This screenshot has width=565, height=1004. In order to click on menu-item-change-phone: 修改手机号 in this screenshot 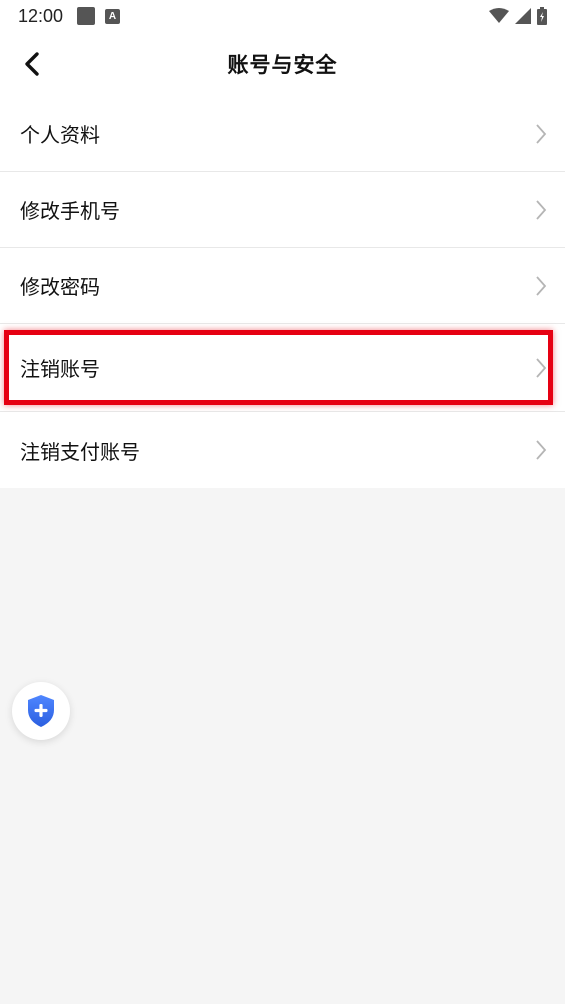, I will do `click(282, 210)`.